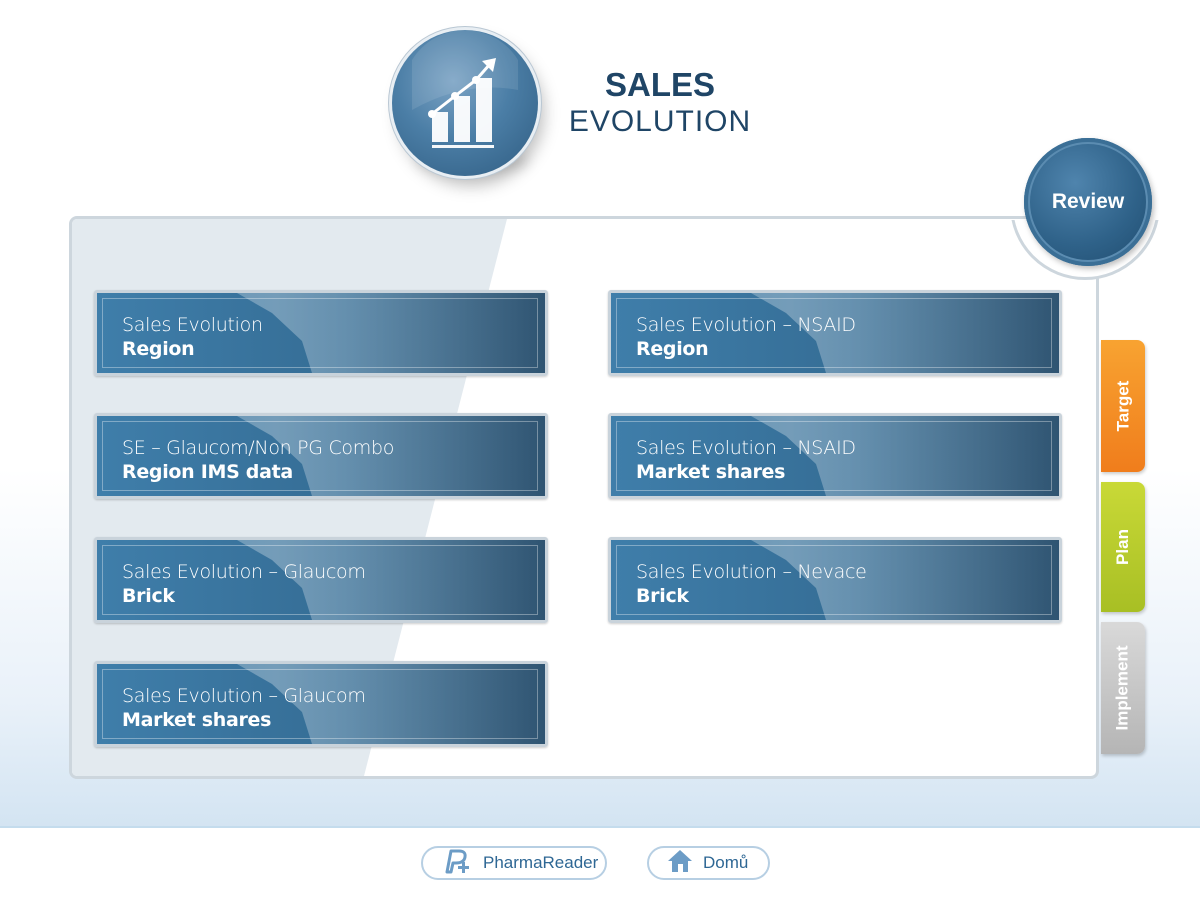 Image resolution: width=1200 pixels, height=902 pixels. I want to click on tab-implement-label: Implement, so click(1122, 688).